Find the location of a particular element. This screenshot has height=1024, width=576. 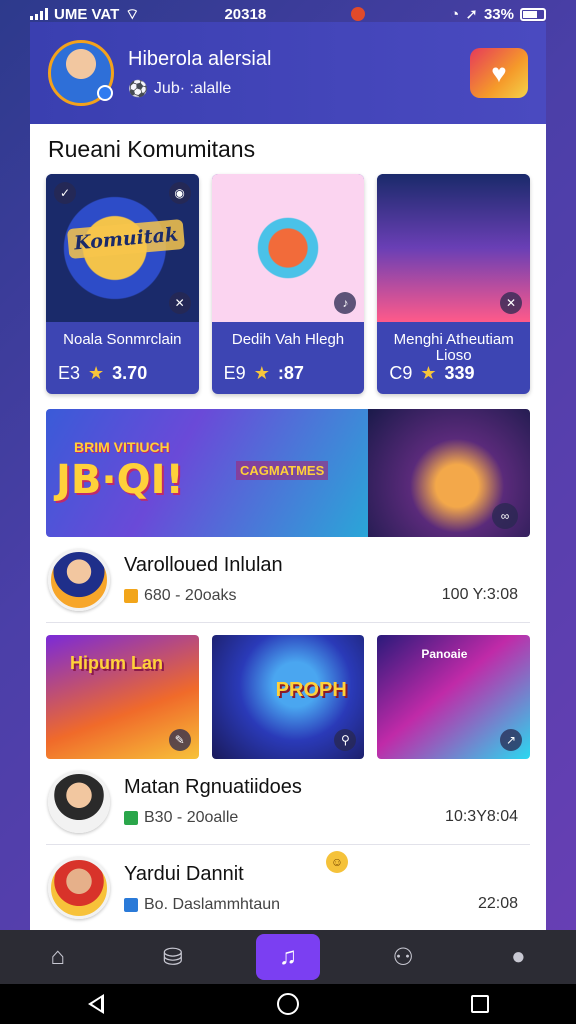

home-circle-icon is located at coordinates (288, 1004).